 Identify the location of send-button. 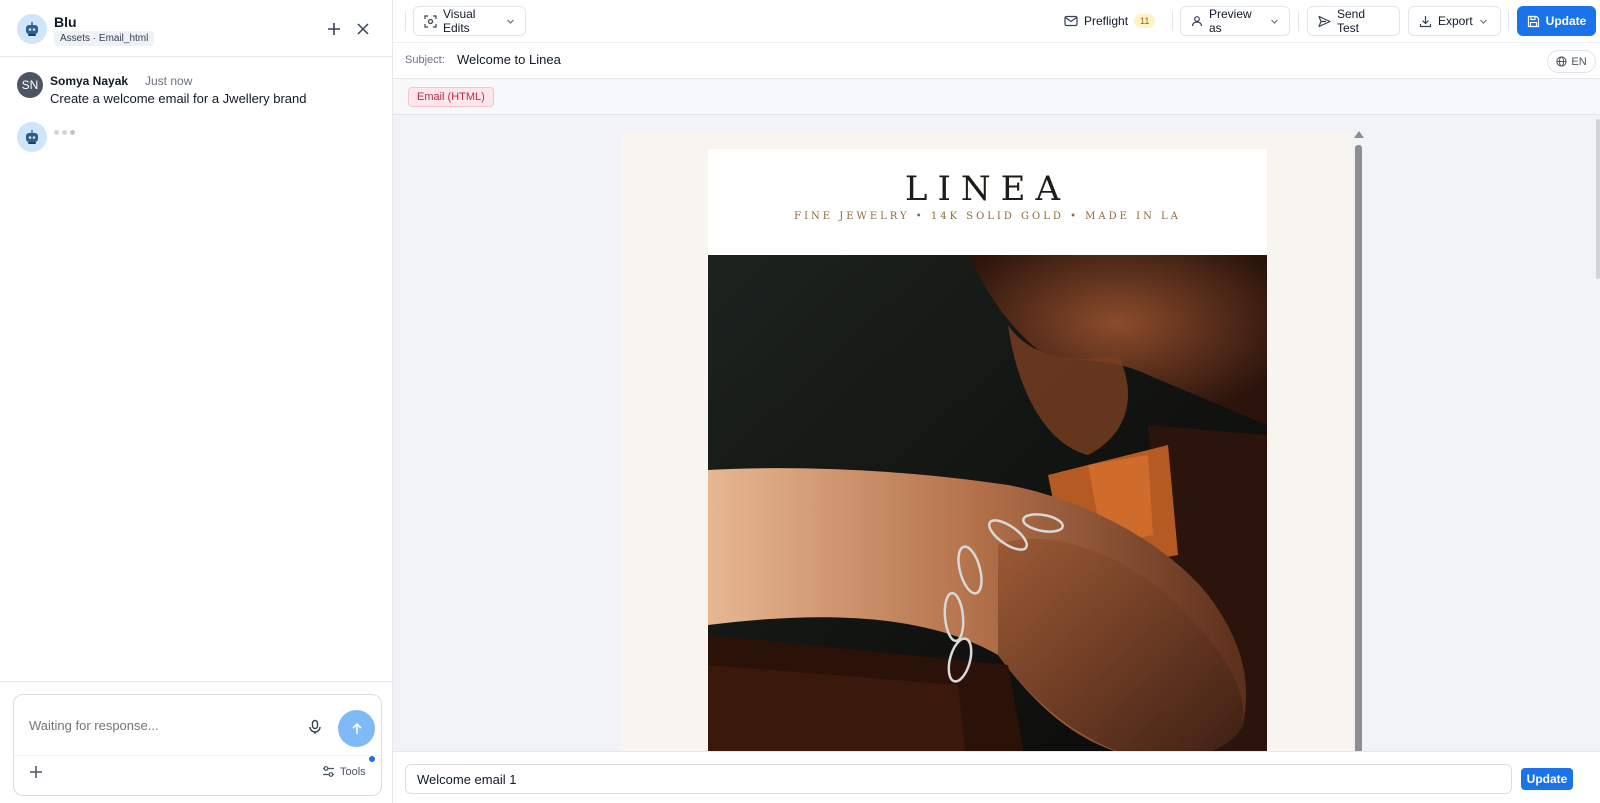
(356, 728).